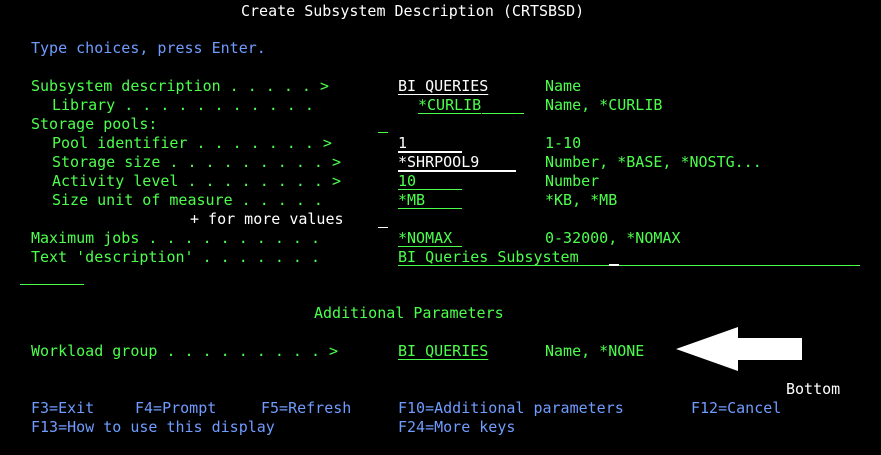 Image resolution: width=881 pixels, height=455 pixels. Describe the element at coordinates (739, 349) in the screenshot. I see `left-arrow-icon` at that location.